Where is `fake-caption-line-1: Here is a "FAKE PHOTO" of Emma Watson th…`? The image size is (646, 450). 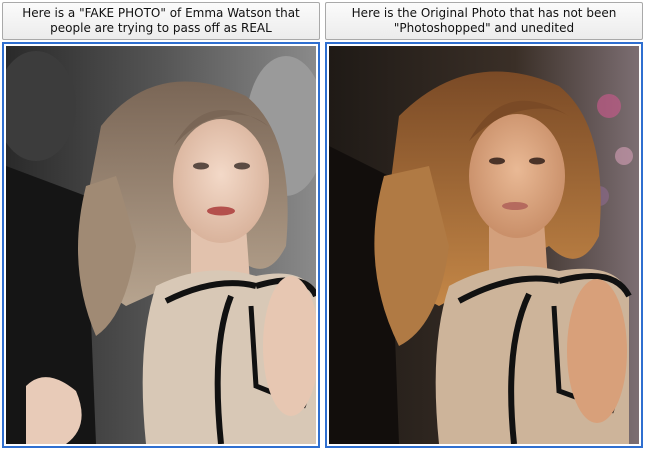
fake-caption-line-1: Here is a "FAKE PHOTO" of Emma Watson th… is located at coordinates (161, 13).